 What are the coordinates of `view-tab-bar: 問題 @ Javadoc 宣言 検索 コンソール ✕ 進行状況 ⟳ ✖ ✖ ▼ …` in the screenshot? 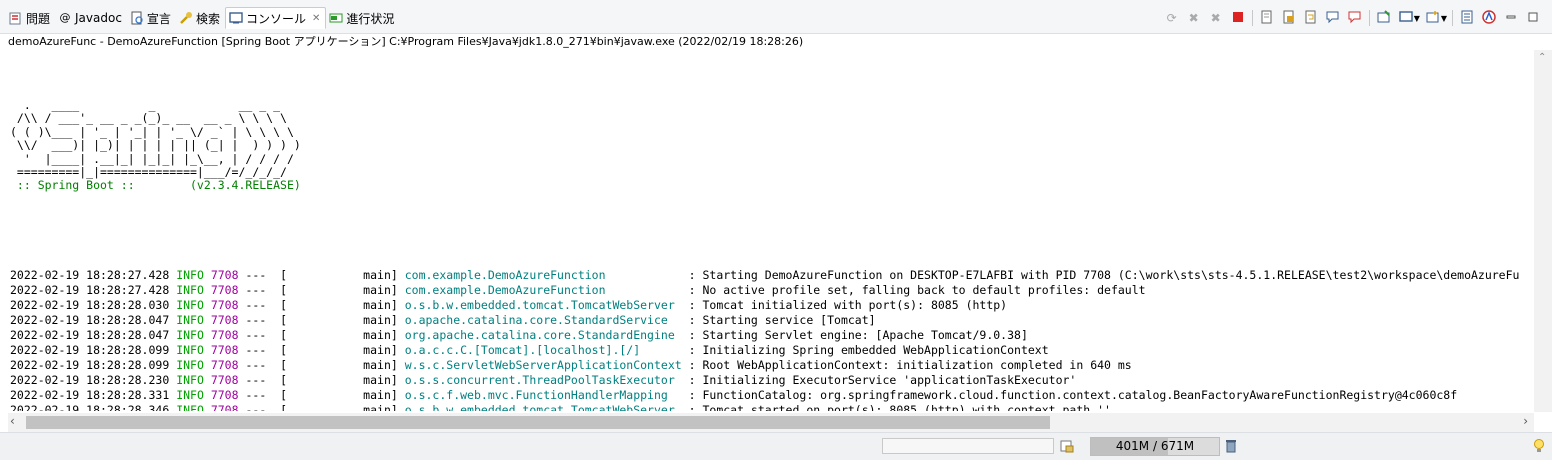 It's located at (776, 17).